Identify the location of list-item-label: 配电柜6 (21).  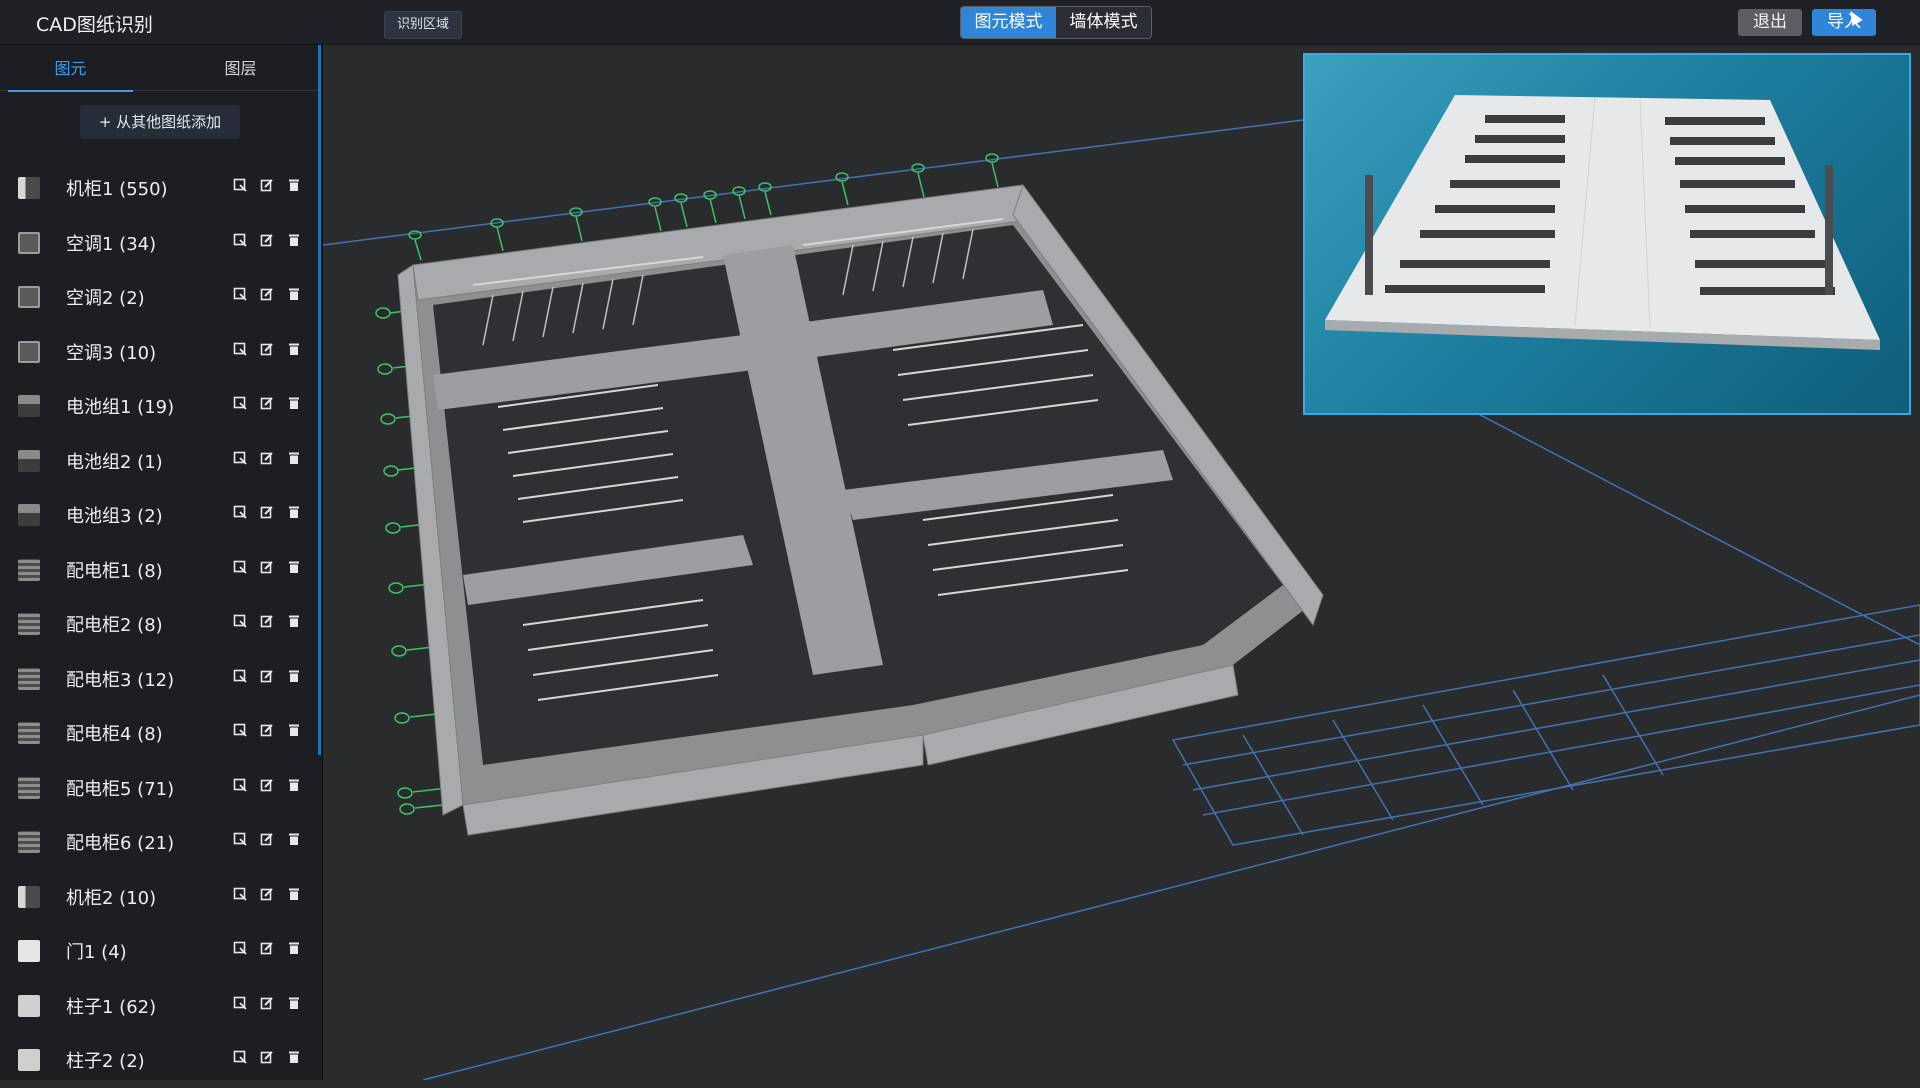
(120, 843).